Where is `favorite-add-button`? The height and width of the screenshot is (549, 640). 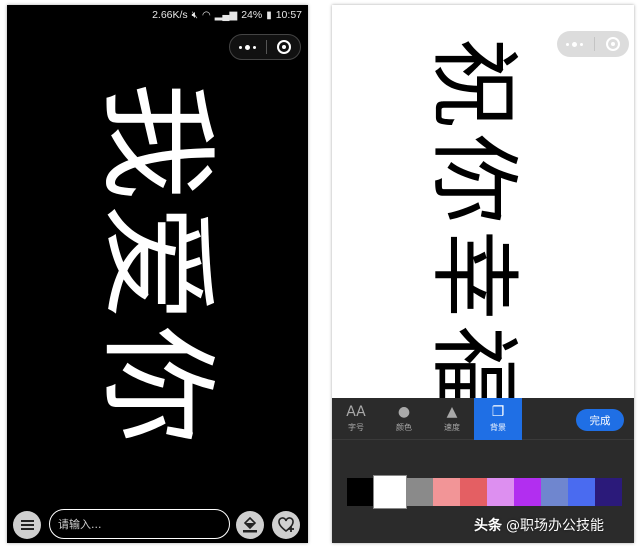
favorite-add-button is located at coordinates (286, 525).